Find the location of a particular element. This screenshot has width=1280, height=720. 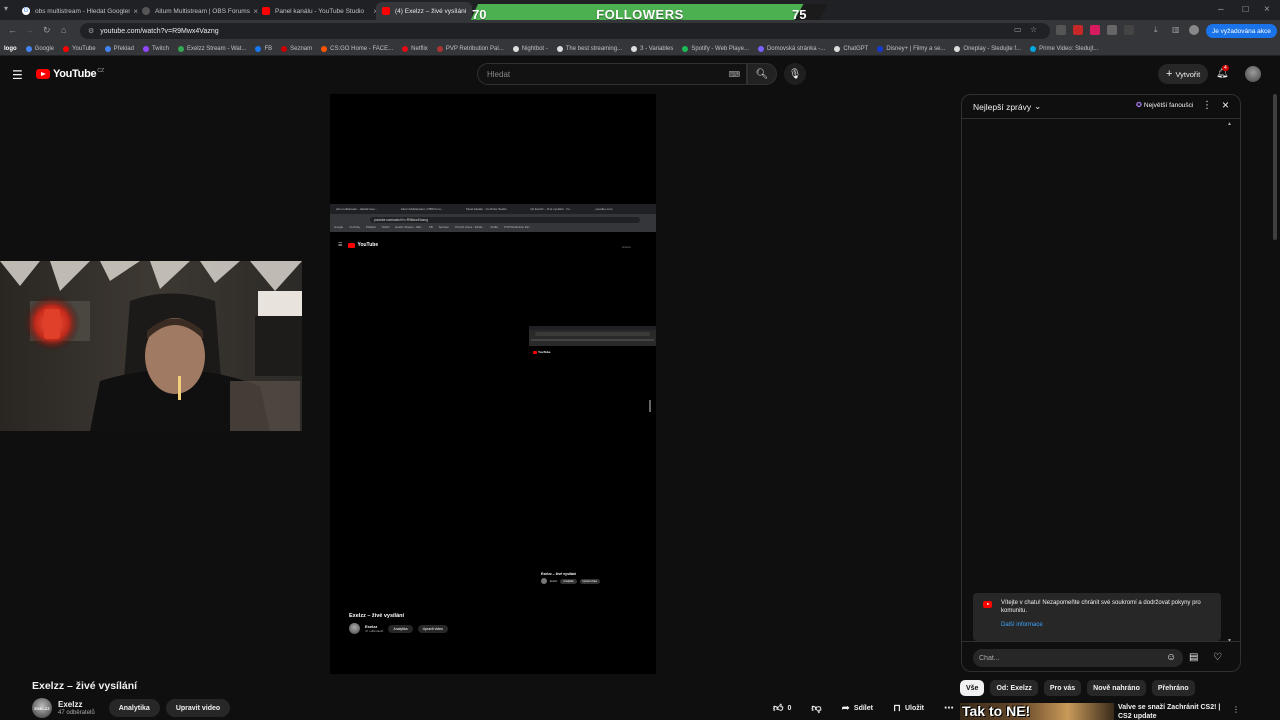

action-required-button: Je vyžadována akce is located at coordinates (1241, 31).